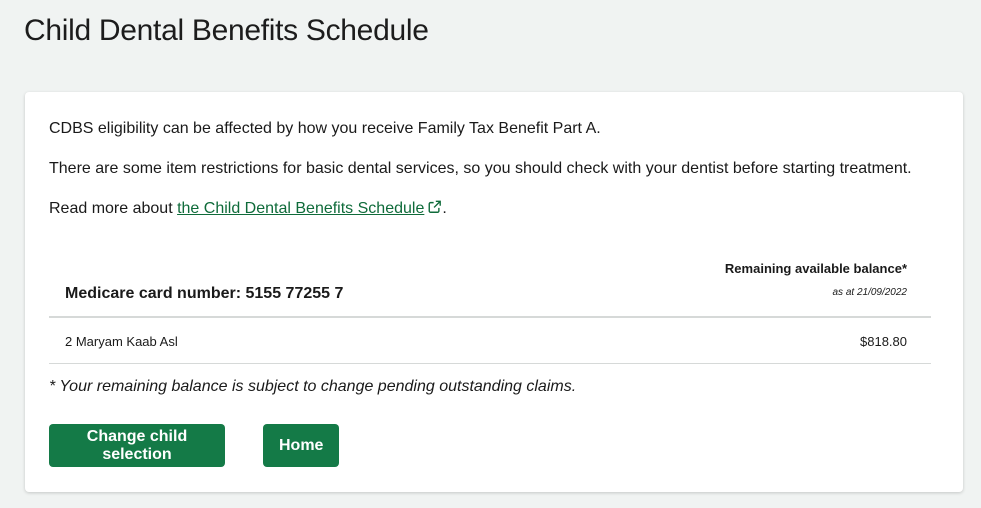  Describe the element at coordinates (883, 341) in the screenshot. I see `child-balance: $818.80` at that location.